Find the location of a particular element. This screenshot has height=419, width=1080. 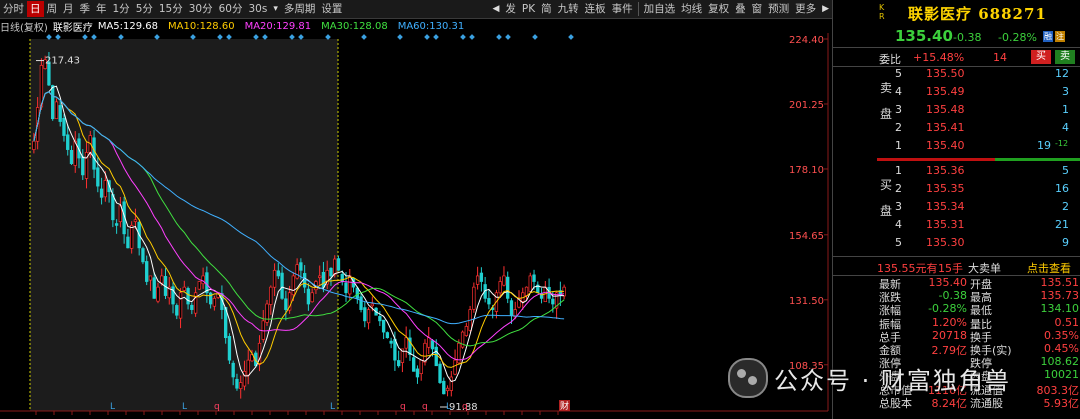

level-price: 135.40 is located at coordinates (945, 145).